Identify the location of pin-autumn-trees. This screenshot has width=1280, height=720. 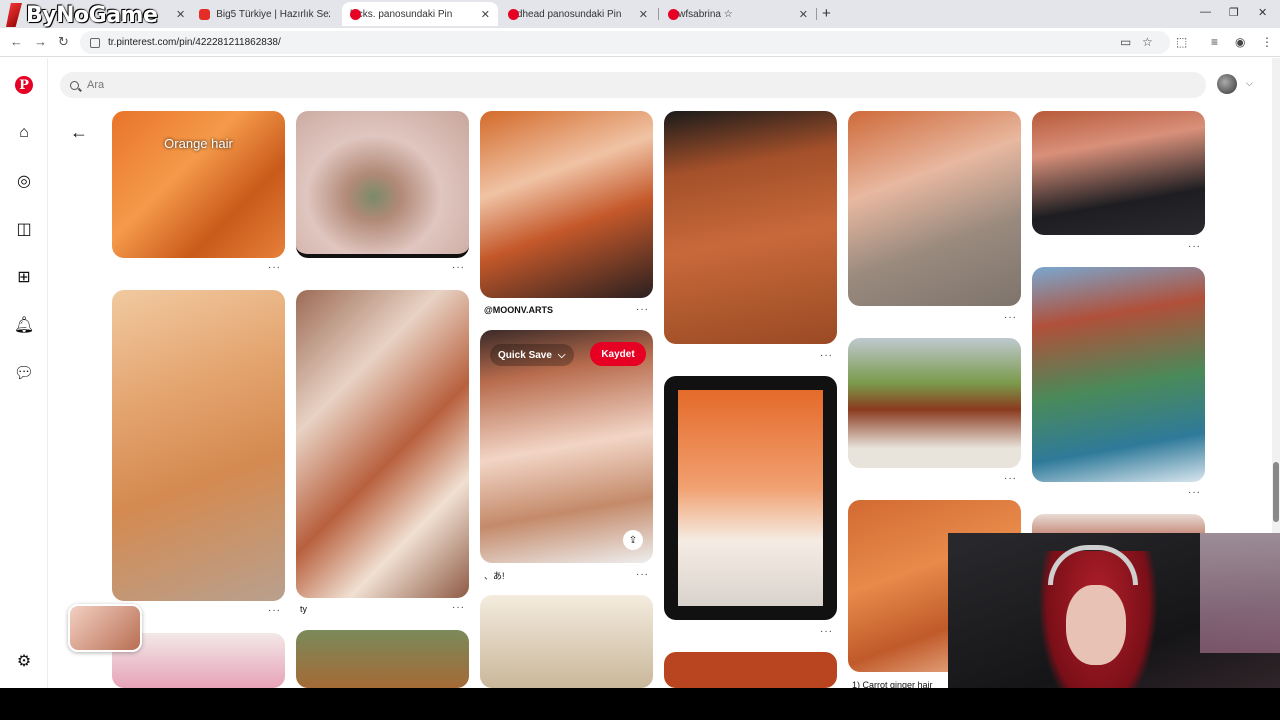
(382, 659).